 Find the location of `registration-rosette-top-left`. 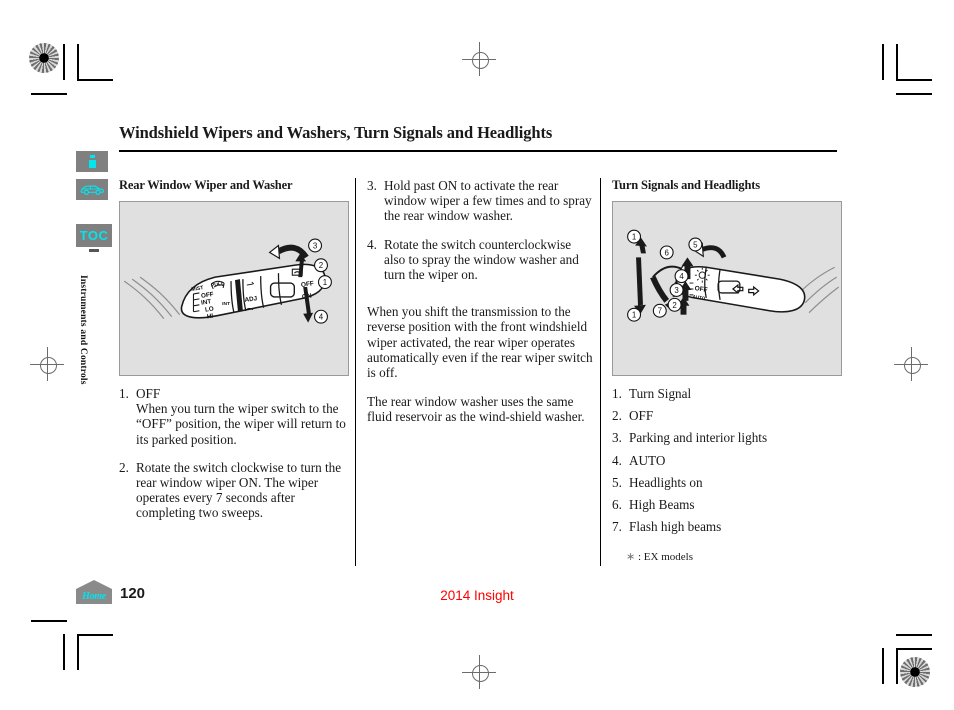

registration-rosette-top-left is located at coordinates (44, 58).